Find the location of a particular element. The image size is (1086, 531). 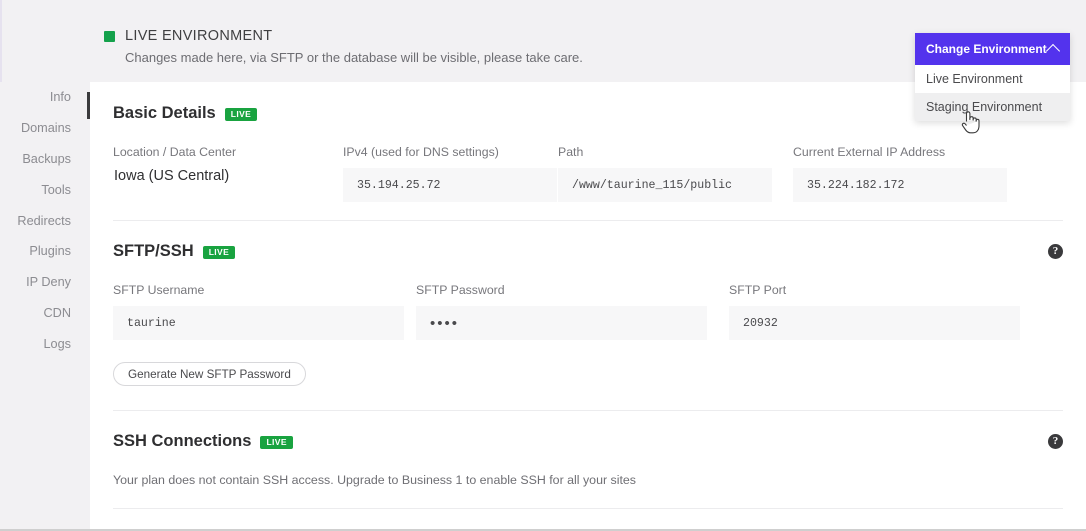

sidebar-item-label: Tools is located at coordinates (56, 189).